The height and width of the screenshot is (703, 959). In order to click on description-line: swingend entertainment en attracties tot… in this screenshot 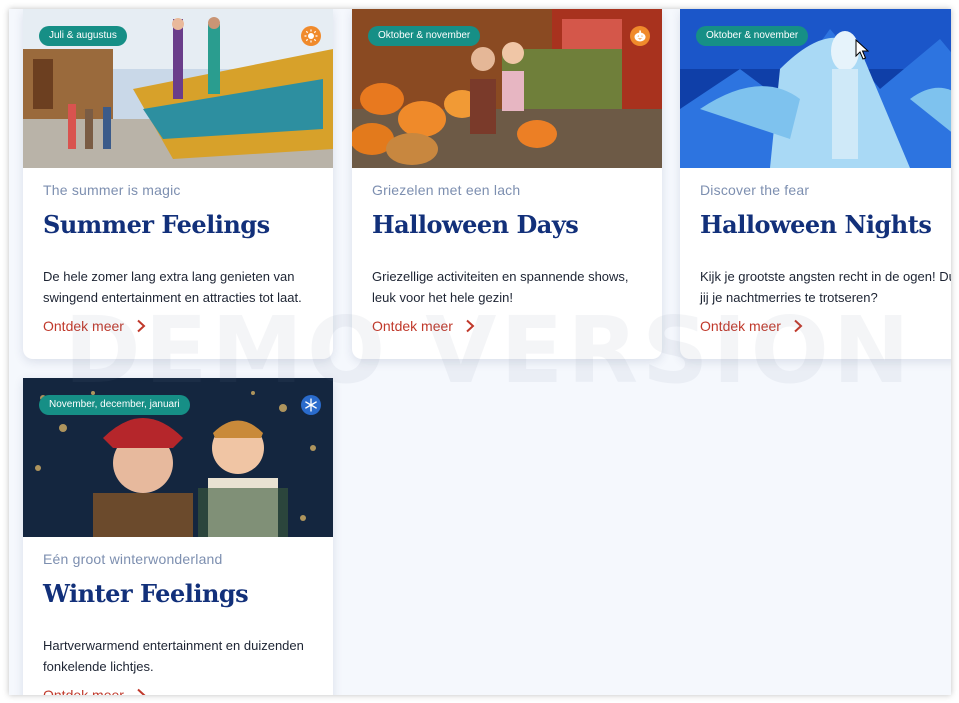, I will do `click(172, 297)`.